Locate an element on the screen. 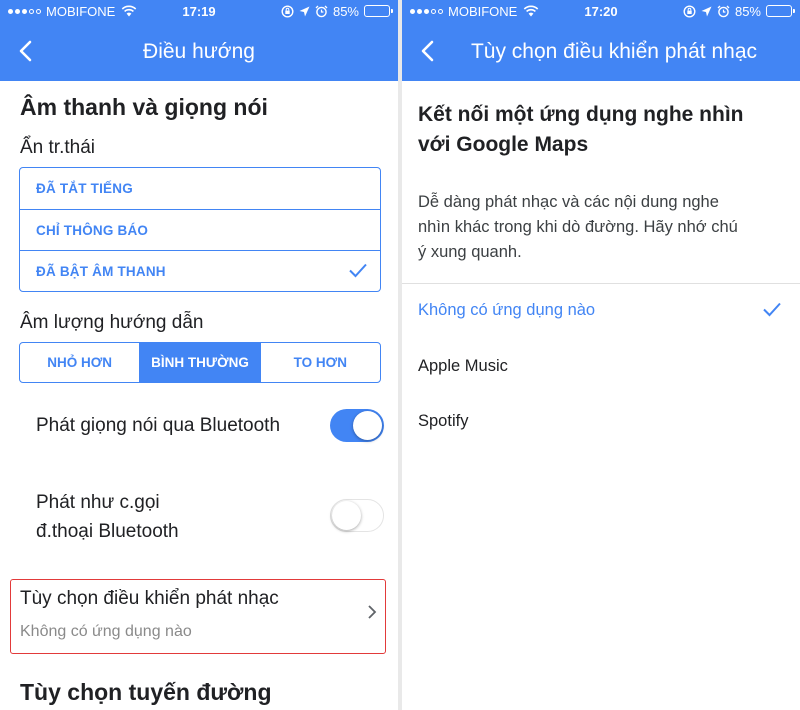 This screenshot has width=800, height=710. bluetooth-call-label-line1: Phát như c.gọi is located at coordinates (98, 502).